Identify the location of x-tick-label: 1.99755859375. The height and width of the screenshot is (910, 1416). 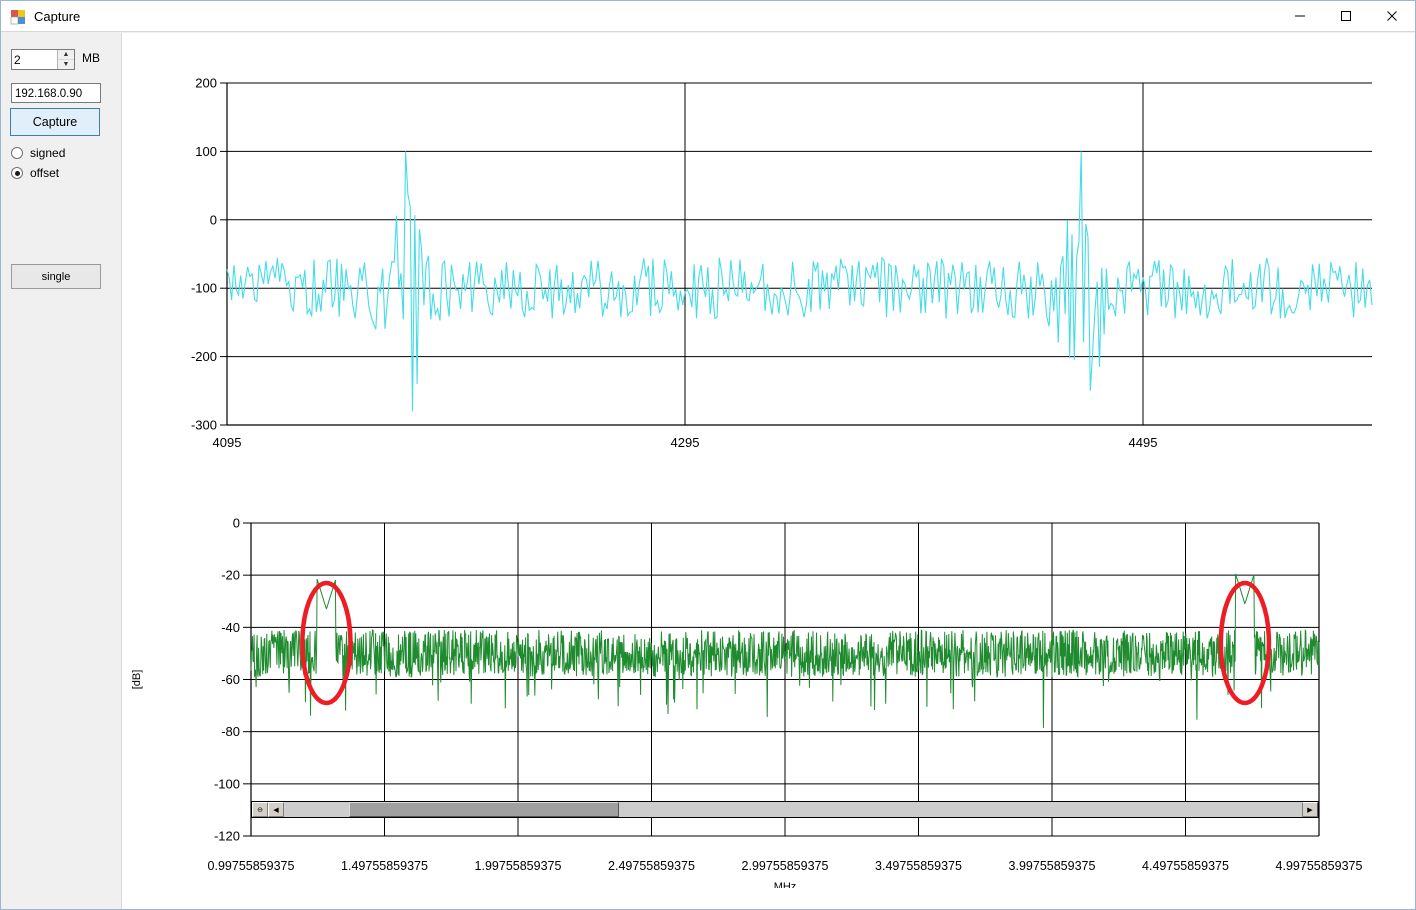
(518, 866).